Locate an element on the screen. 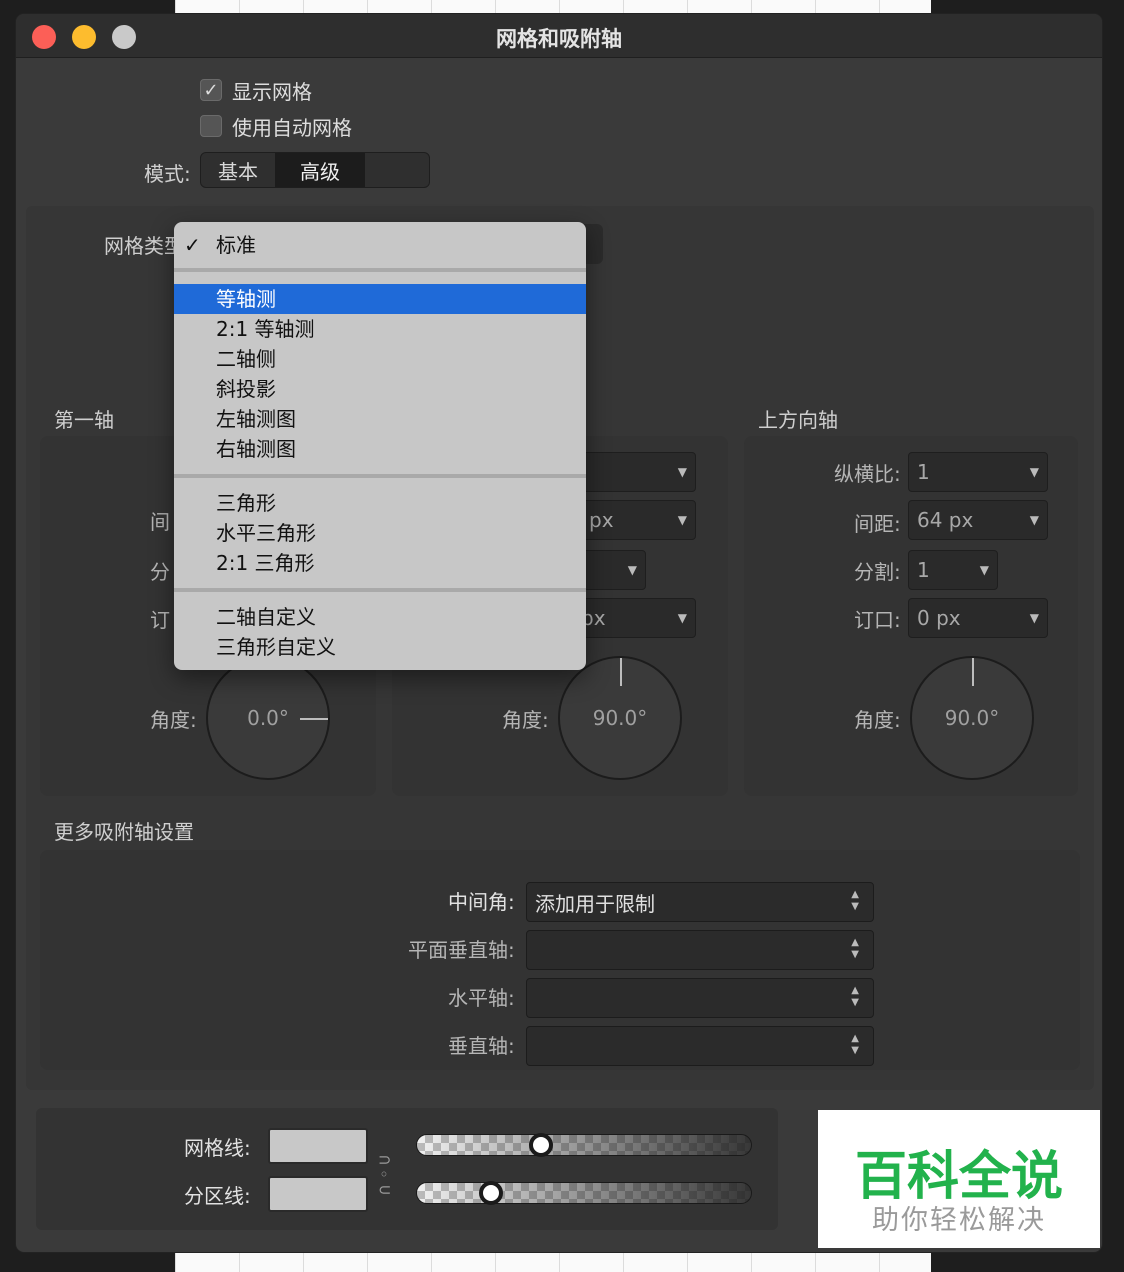  plane-vertical-axis-select: ▲ ▼ is located at coordinates (700, 950).